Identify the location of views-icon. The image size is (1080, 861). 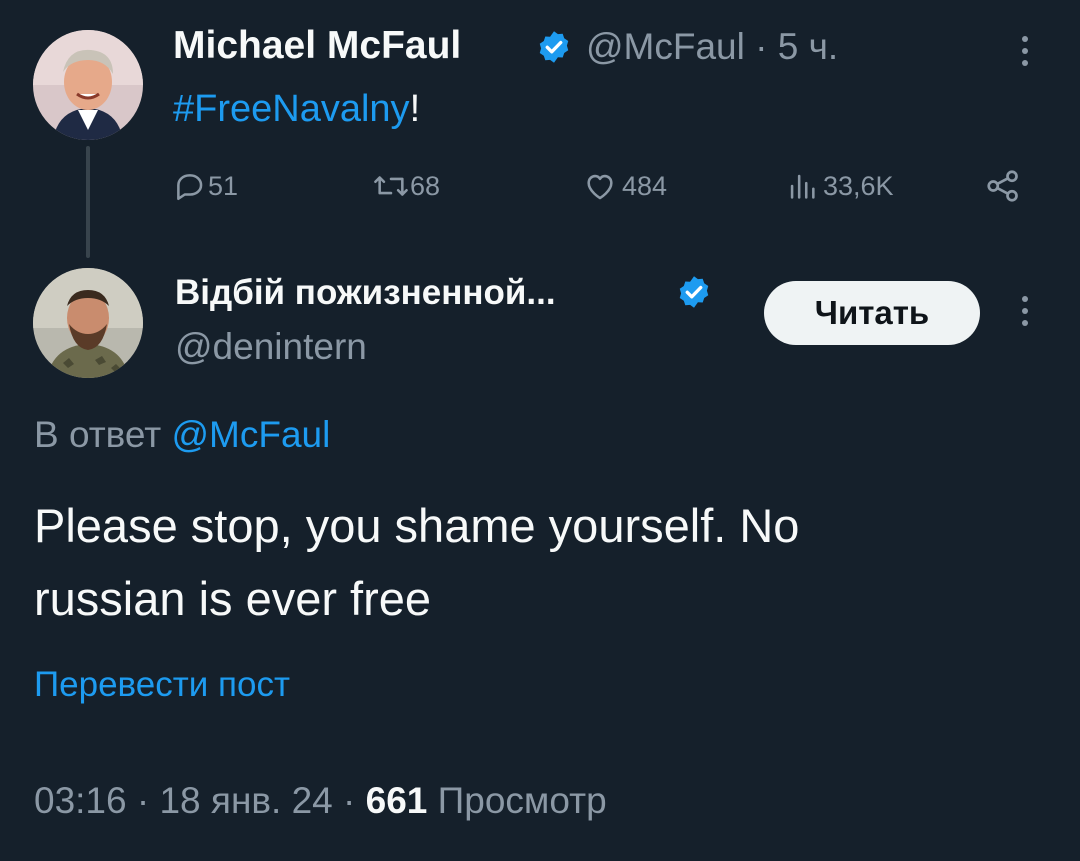
(802, 186).